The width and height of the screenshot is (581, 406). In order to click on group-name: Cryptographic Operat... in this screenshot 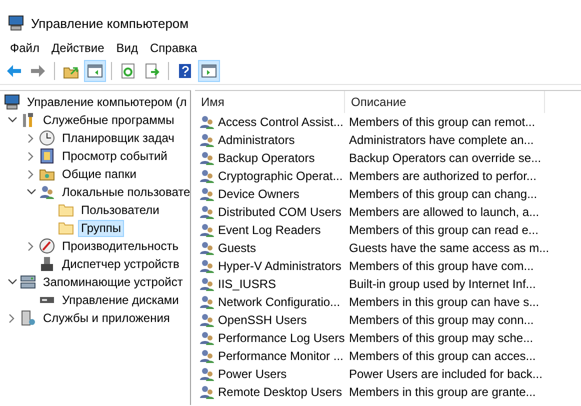, I will do `click(280, 176)`.